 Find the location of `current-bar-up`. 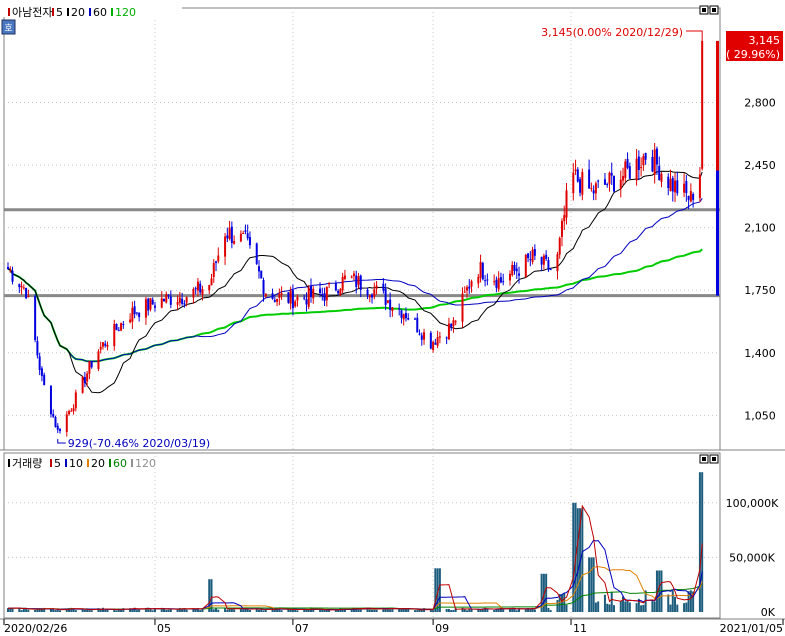

current-bar-up is located at coordinates (717, 105).